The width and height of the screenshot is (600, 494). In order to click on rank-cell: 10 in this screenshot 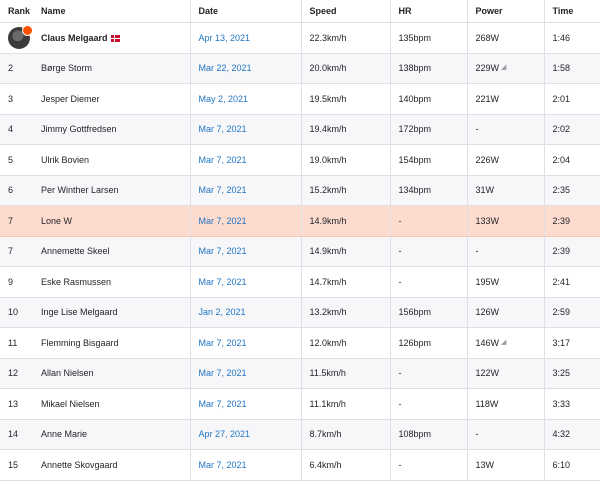, I will do `click(16, 312)`.